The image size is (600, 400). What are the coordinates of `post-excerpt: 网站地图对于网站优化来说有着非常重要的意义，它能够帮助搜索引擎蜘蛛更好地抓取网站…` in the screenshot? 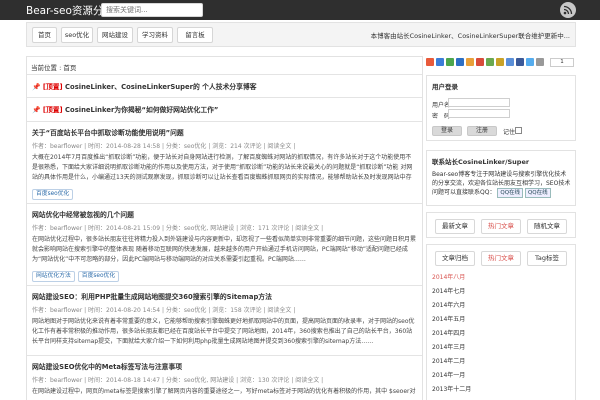 It's located at (223, 331).